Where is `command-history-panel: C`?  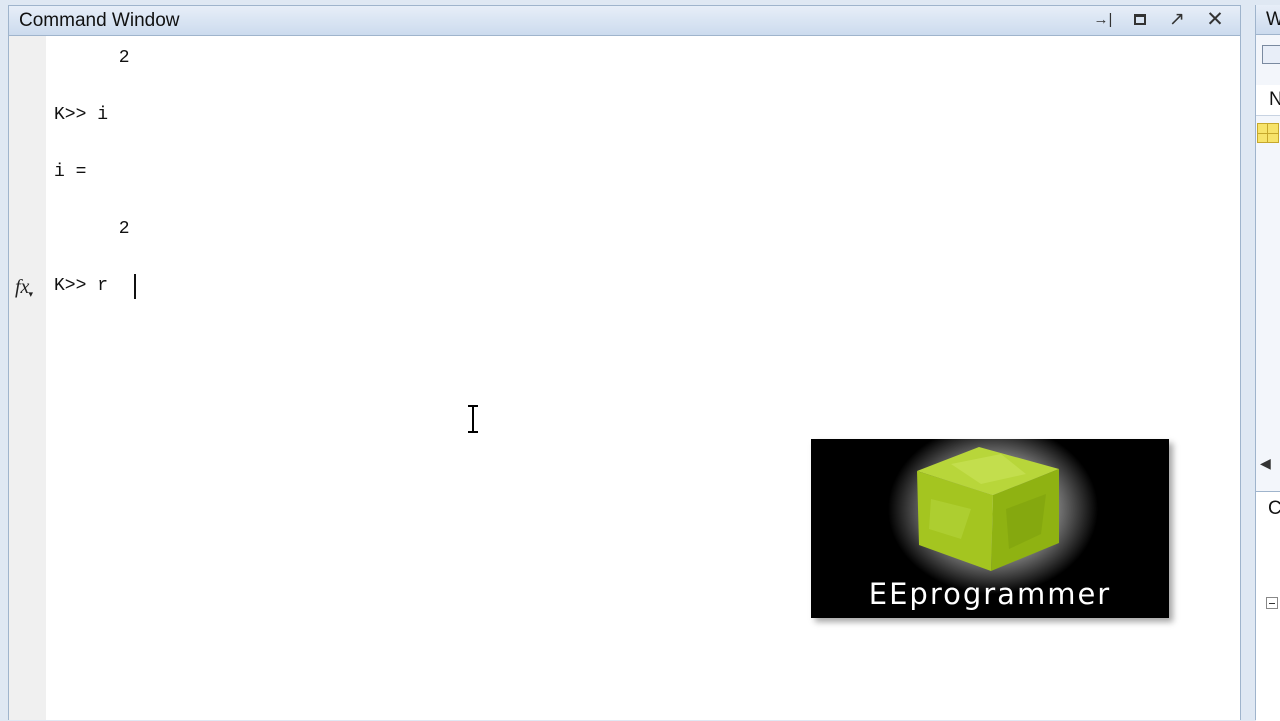 command-history-panel: C is located at coordinates (1268, 606).